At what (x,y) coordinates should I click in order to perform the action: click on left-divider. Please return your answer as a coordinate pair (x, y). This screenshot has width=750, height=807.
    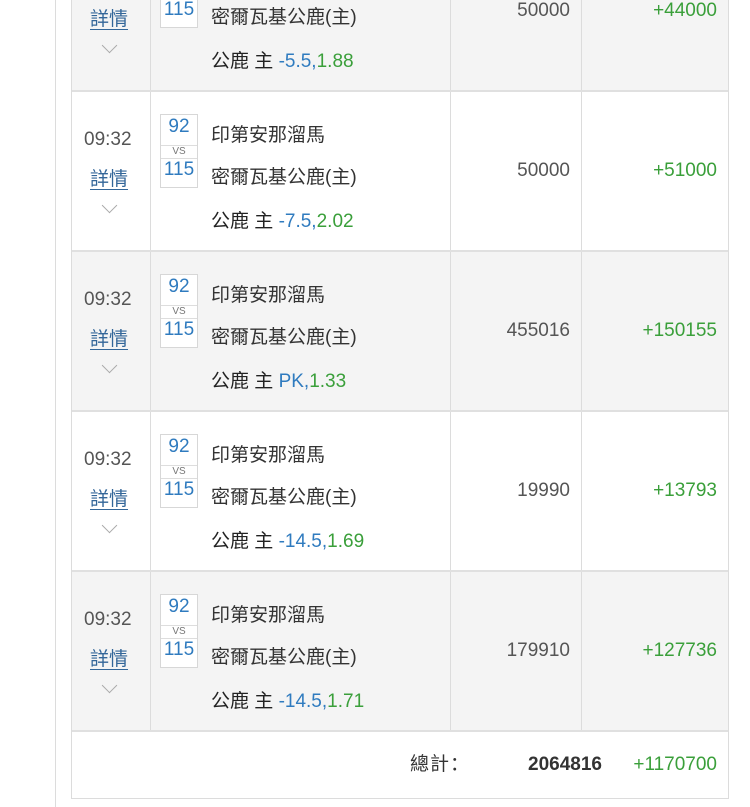
    Looking at the image, I should click on (55, 403).